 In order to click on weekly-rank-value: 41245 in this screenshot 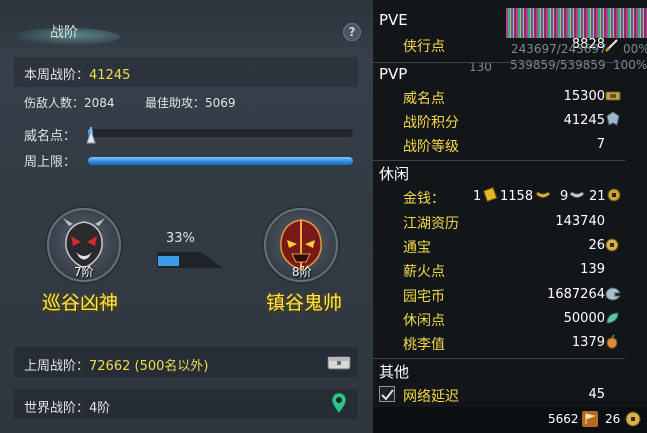, I will do `click(110, 75)`.